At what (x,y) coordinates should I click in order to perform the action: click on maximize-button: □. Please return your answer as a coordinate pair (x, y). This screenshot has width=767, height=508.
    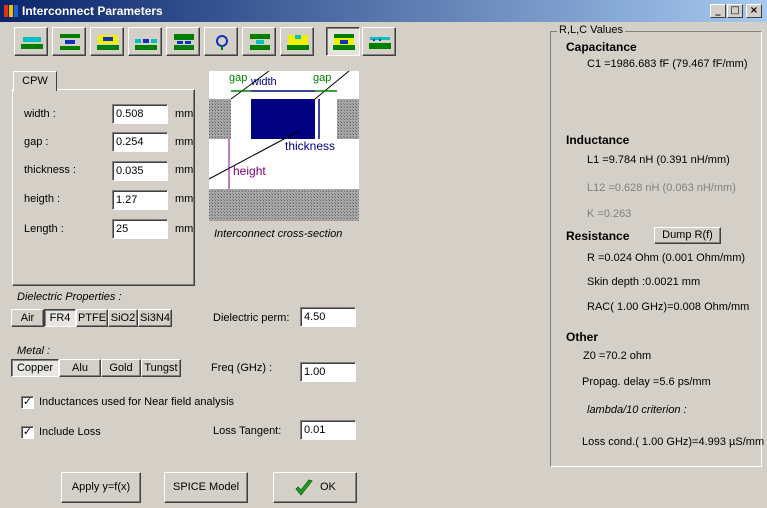
    Looking at the image, I should click on (735, 11).